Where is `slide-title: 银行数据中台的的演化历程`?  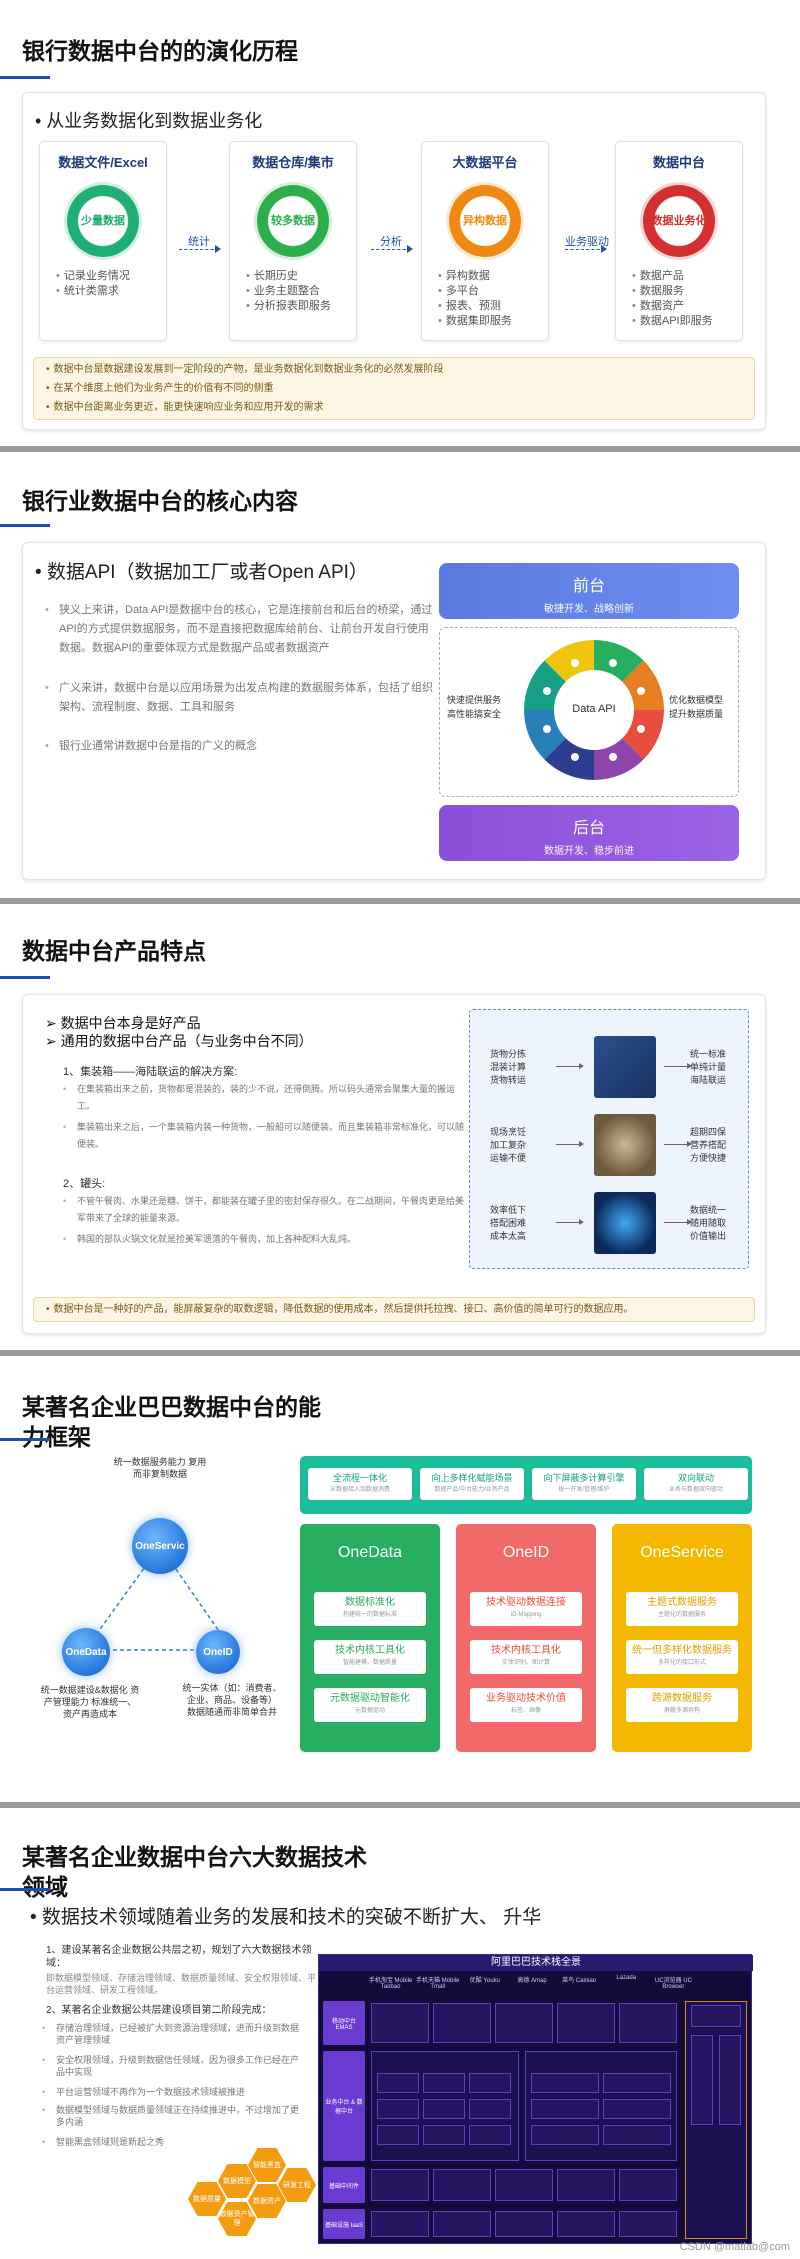 slide-title: 银行数据中台的的演化历程 is located at coordinates (160, 51).